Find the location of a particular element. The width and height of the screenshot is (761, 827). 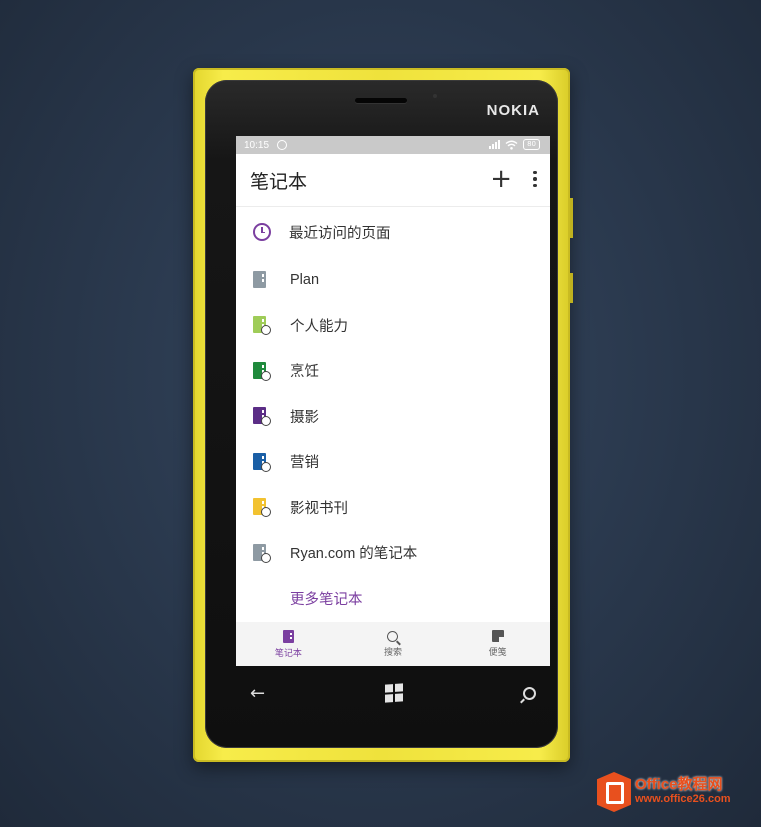

earpiece is located at coordinates (381, 100).